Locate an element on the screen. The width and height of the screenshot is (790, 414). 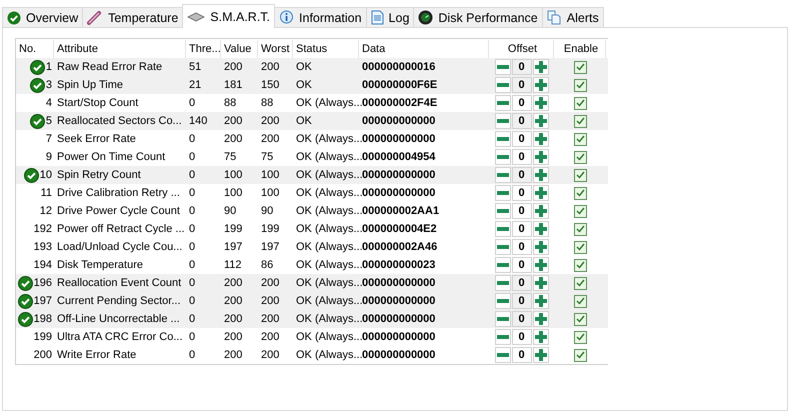
table-row: 193 Load/Unload Cycle Cou... 0 197 197 OK (Always...000000002A46 0 is located at coordinates (312, 247).